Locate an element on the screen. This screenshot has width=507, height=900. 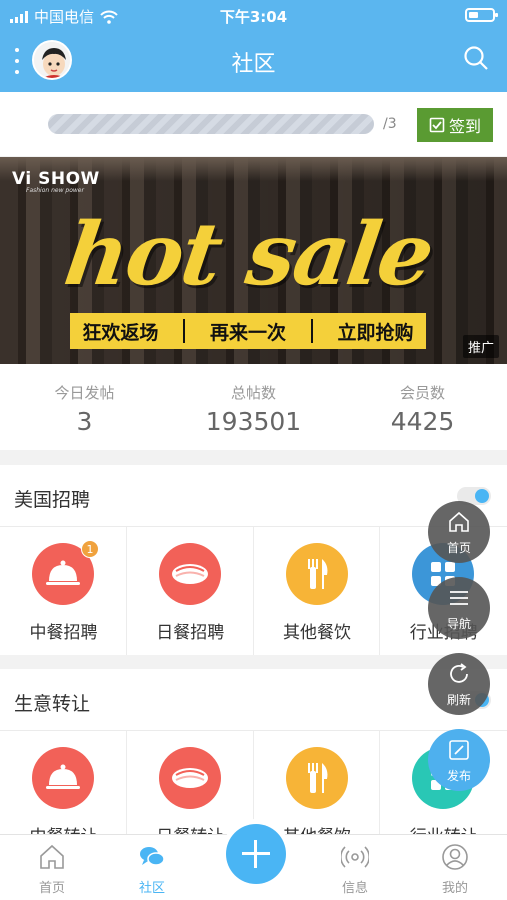
banner-strip-text-2: 再来一次 is located at coordinates (247, 332).